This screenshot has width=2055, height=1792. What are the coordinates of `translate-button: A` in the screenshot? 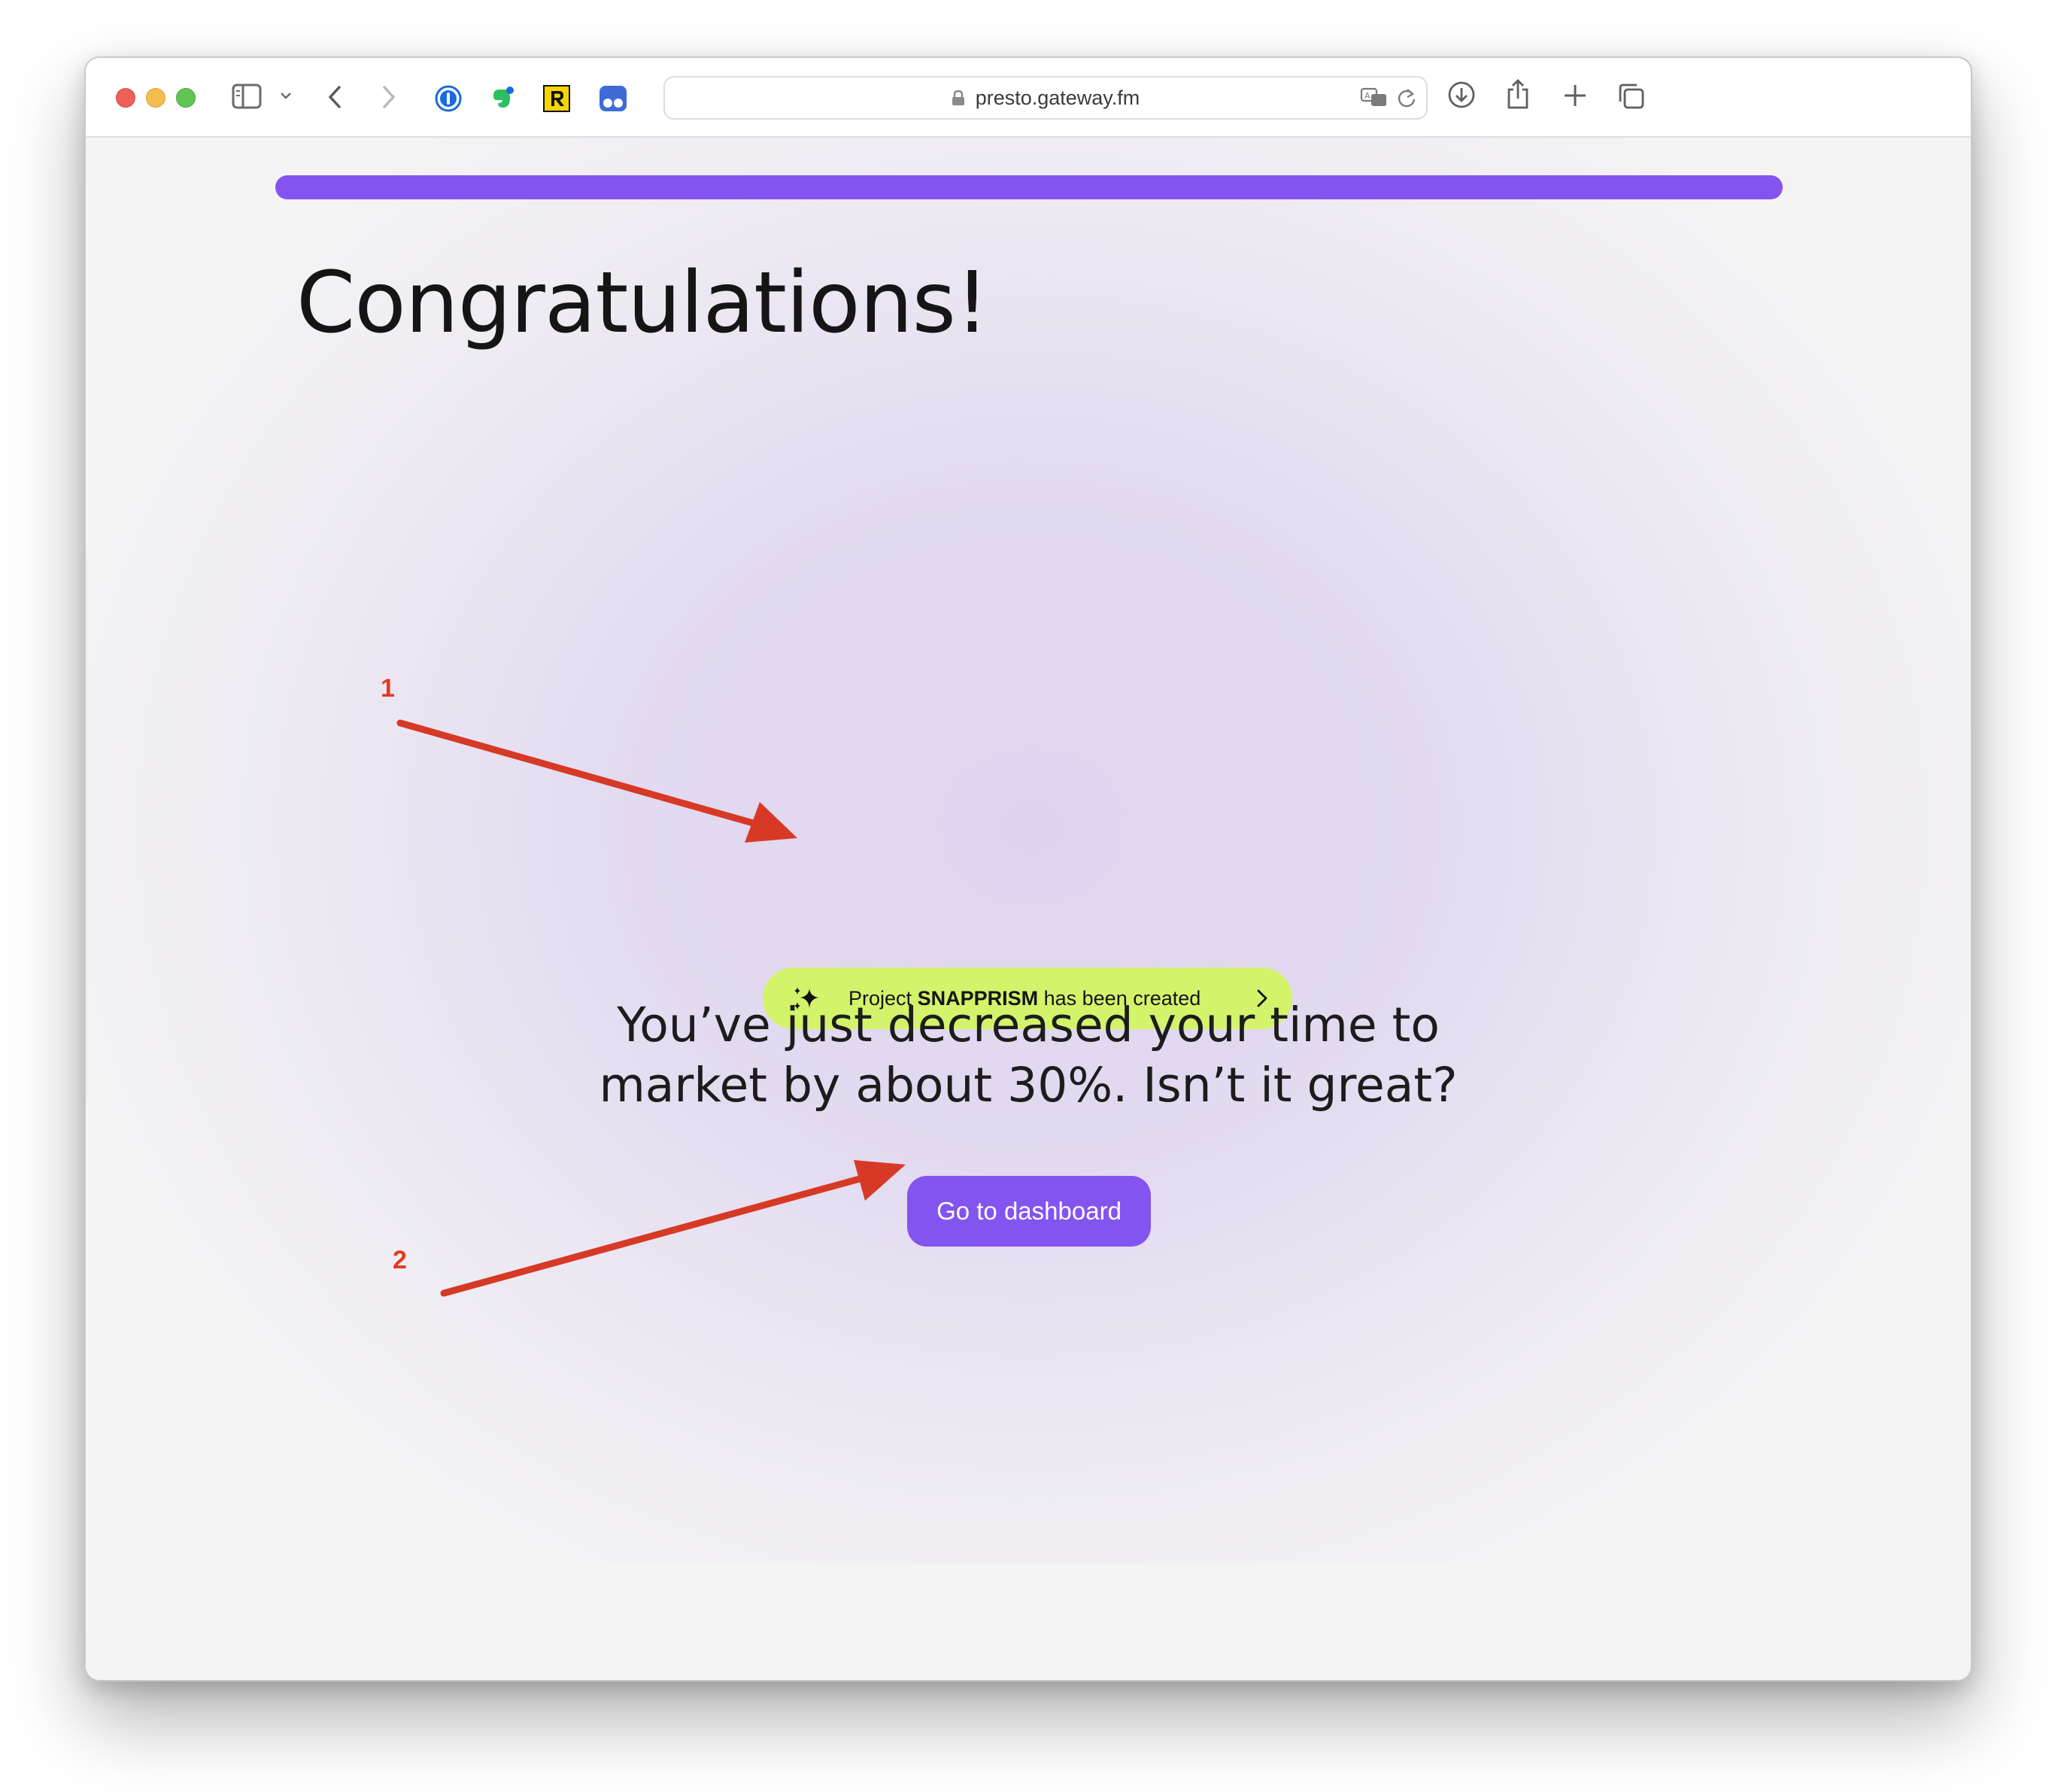 It's located at (1374, 99).